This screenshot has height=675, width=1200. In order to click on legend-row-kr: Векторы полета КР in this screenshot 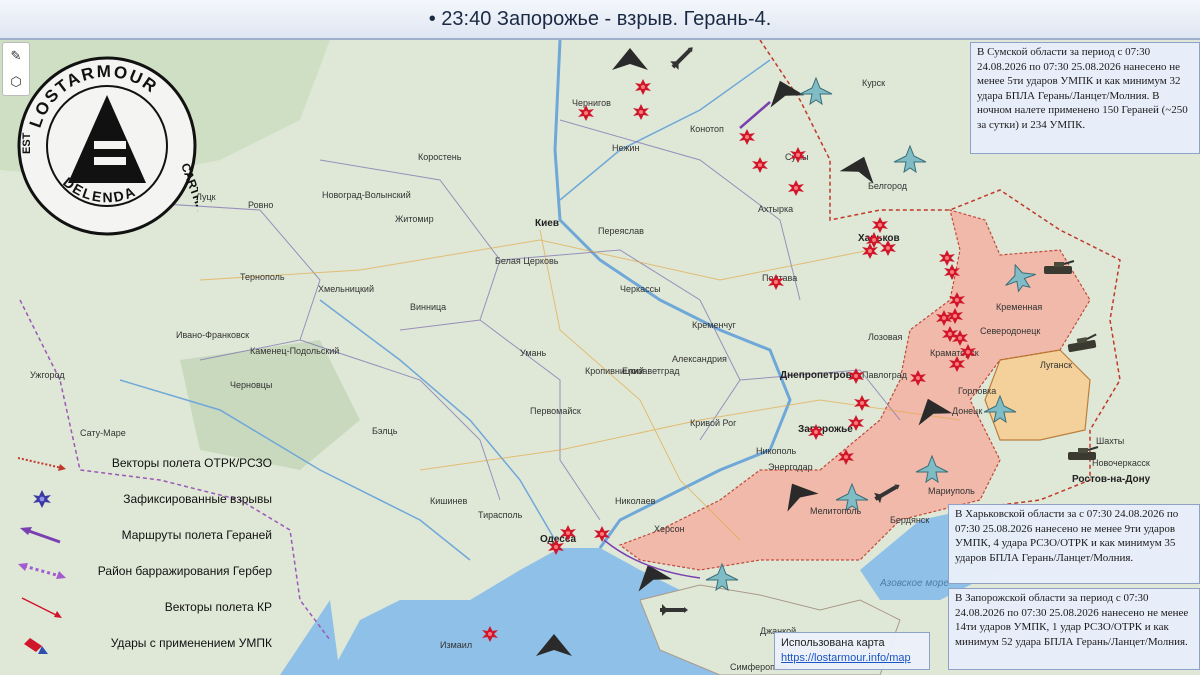, I will do `click(142, 607)`.